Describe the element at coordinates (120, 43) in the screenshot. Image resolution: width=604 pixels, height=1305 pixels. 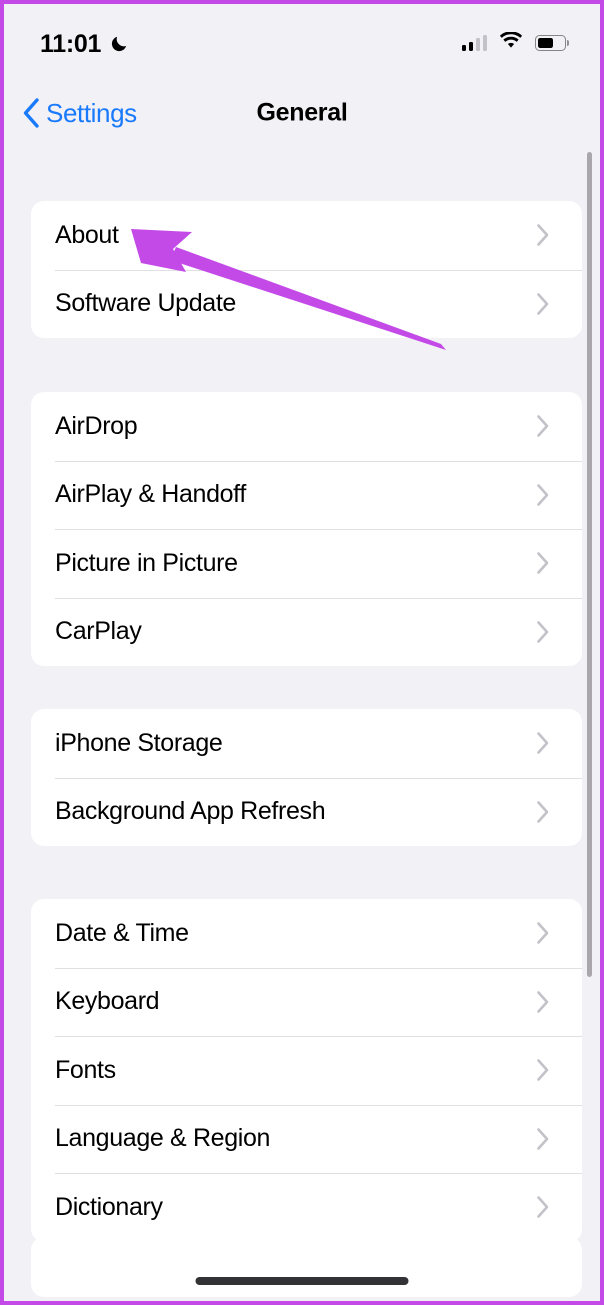
I see `crescent-moon-icon` at that location.